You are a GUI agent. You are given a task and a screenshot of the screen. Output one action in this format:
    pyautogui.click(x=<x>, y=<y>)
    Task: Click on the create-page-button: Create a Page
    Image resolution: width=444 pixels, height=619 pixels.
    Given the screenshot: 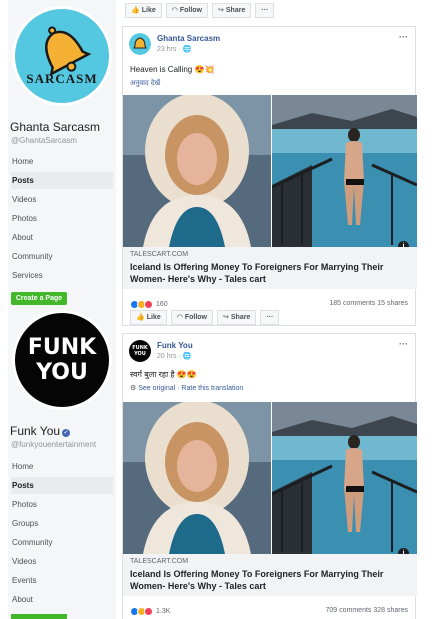 What is the action you would take?
    pyautogui.click(x=39, y=298)
    